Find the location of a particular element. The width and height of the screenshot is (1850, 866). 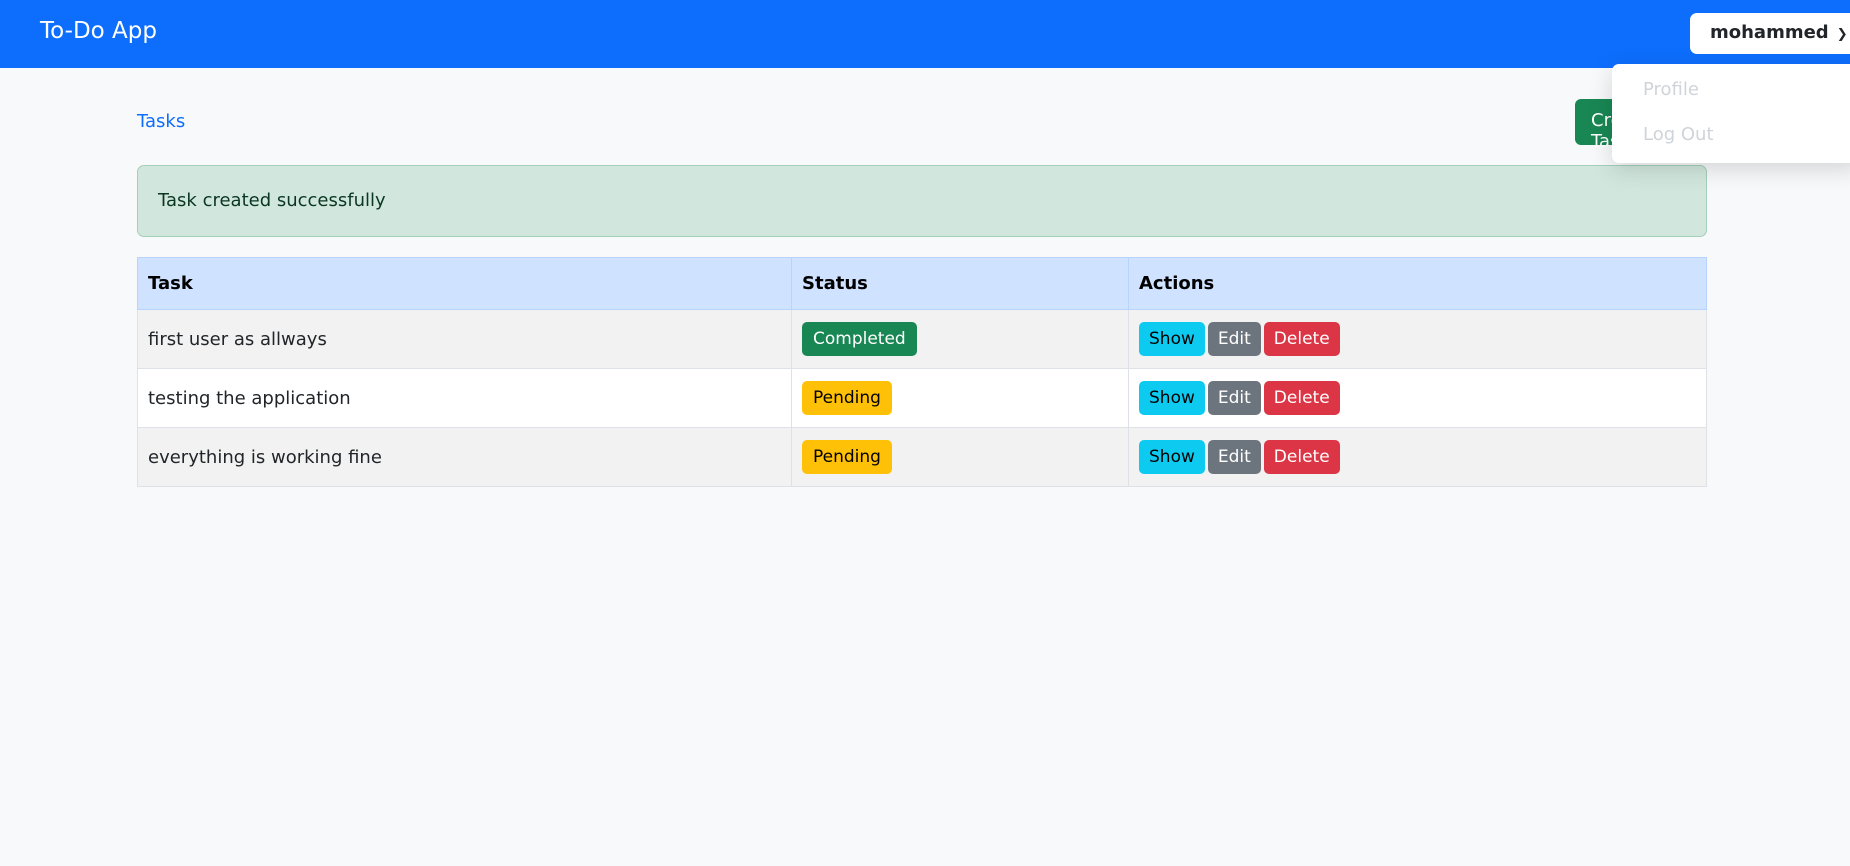

app-brand: To-Do App is located at coordinates (98, 31).